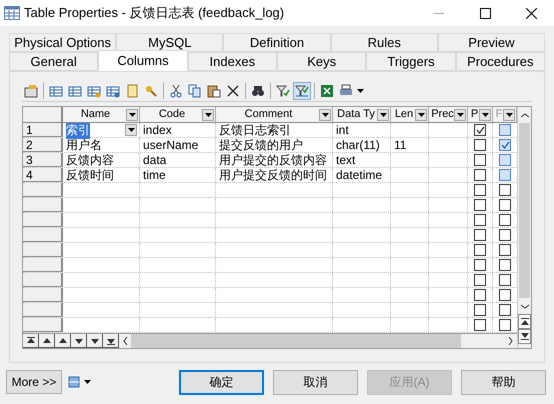 This screenshot has width=554, height=404. Describe the element at coordinates (531, 13) in the screenshot. I see `close-icon` at that location.